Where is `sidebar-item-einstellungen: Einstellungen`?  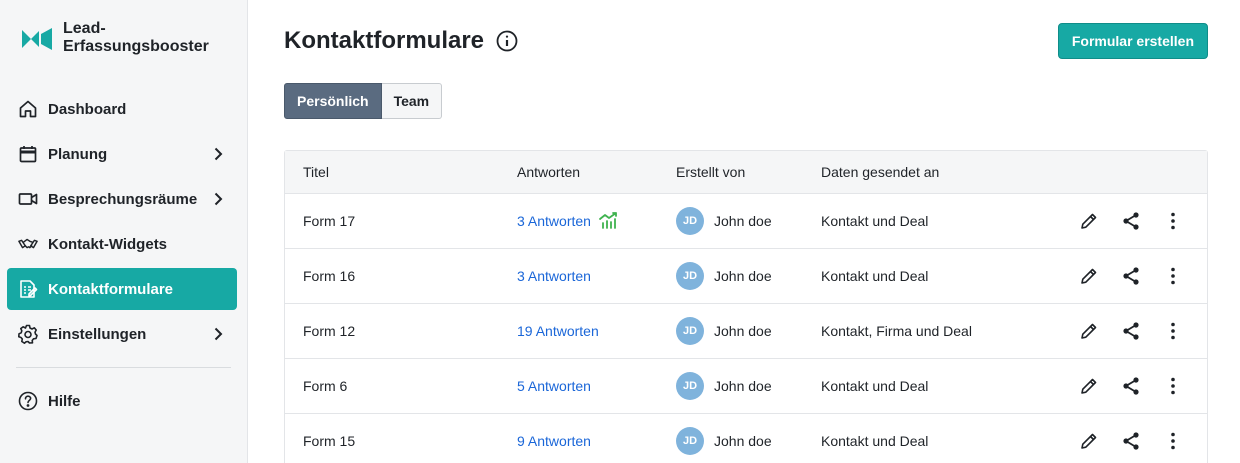
sidebar-item-einstellungen: Einstellungen is located at coordinates (122, 334).